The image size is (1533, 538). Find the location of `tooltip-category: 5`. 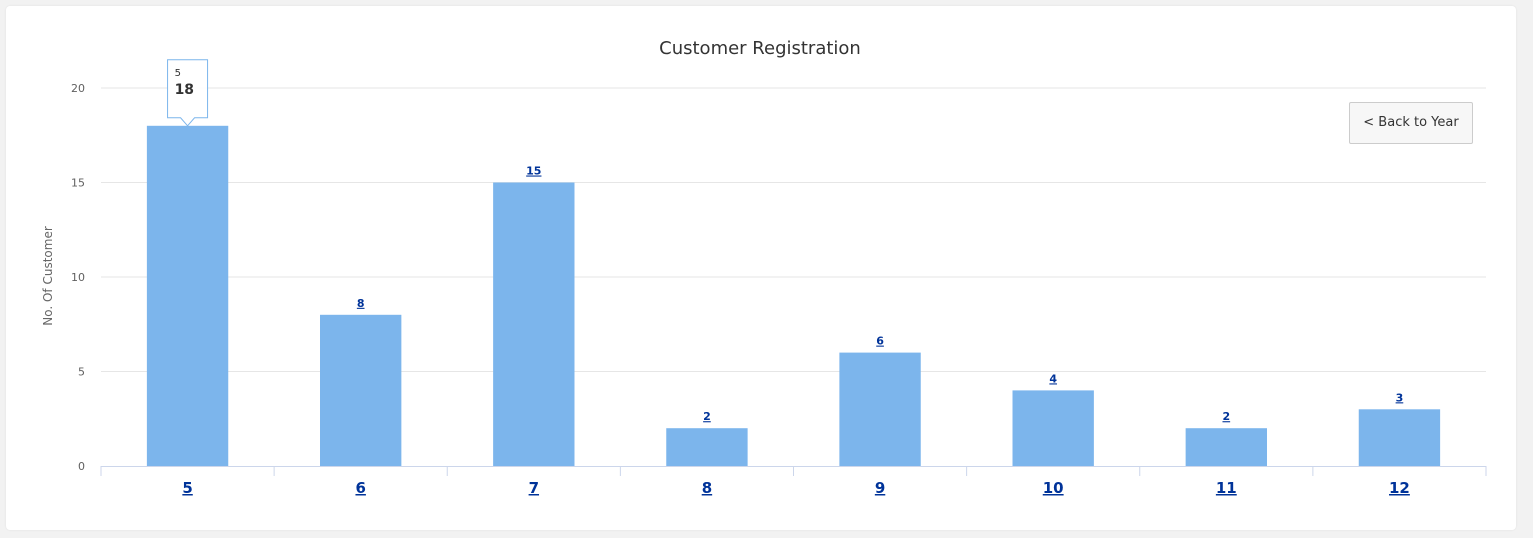

tooltip-category: 5 is located at coordinates (178, 73).